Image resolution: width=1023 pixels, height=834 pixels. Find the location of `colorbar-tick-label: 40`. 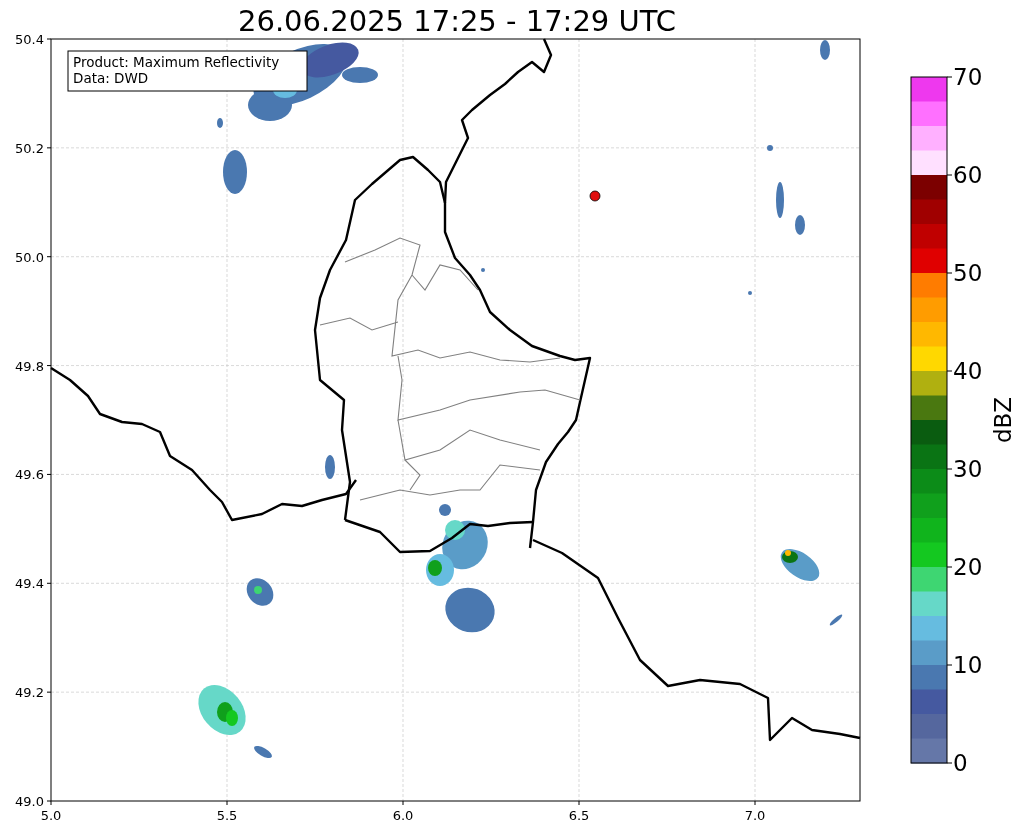

colorbar-tick-label: 40 is located at coordinates (968, 371).